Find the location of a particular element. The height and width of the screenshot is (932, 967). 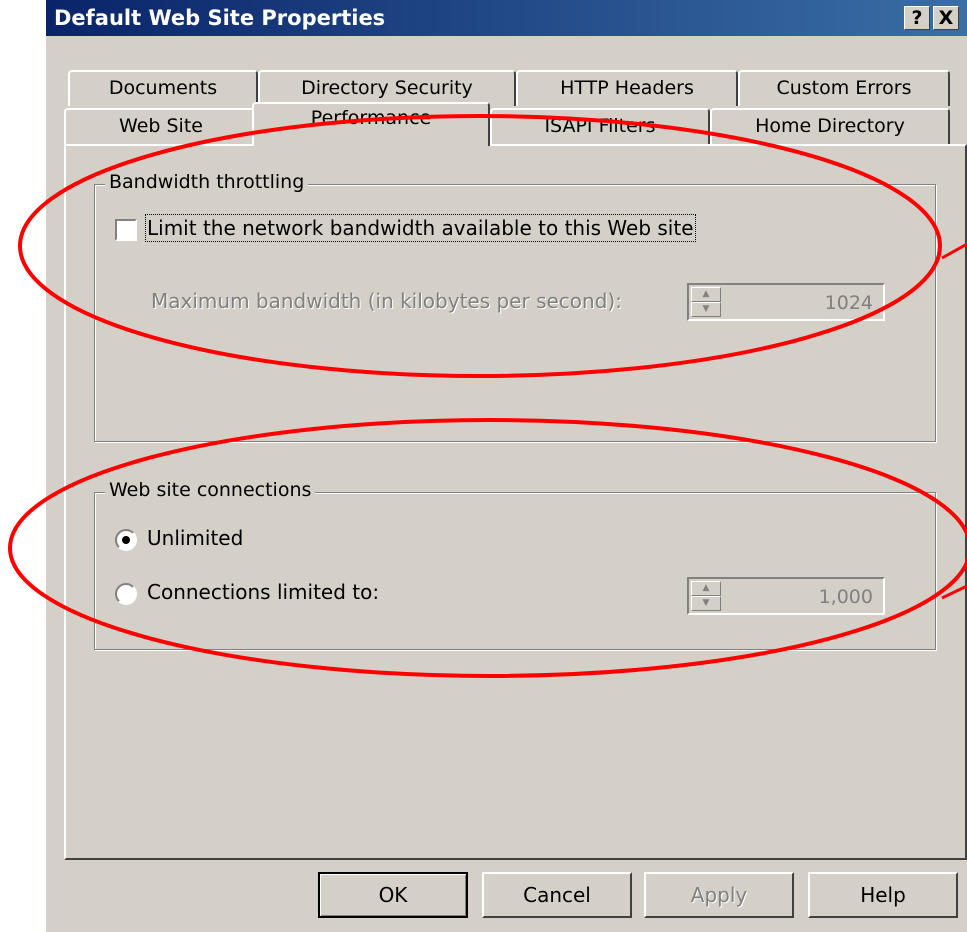

unlimited-radio is located at coordinates (126, 540).